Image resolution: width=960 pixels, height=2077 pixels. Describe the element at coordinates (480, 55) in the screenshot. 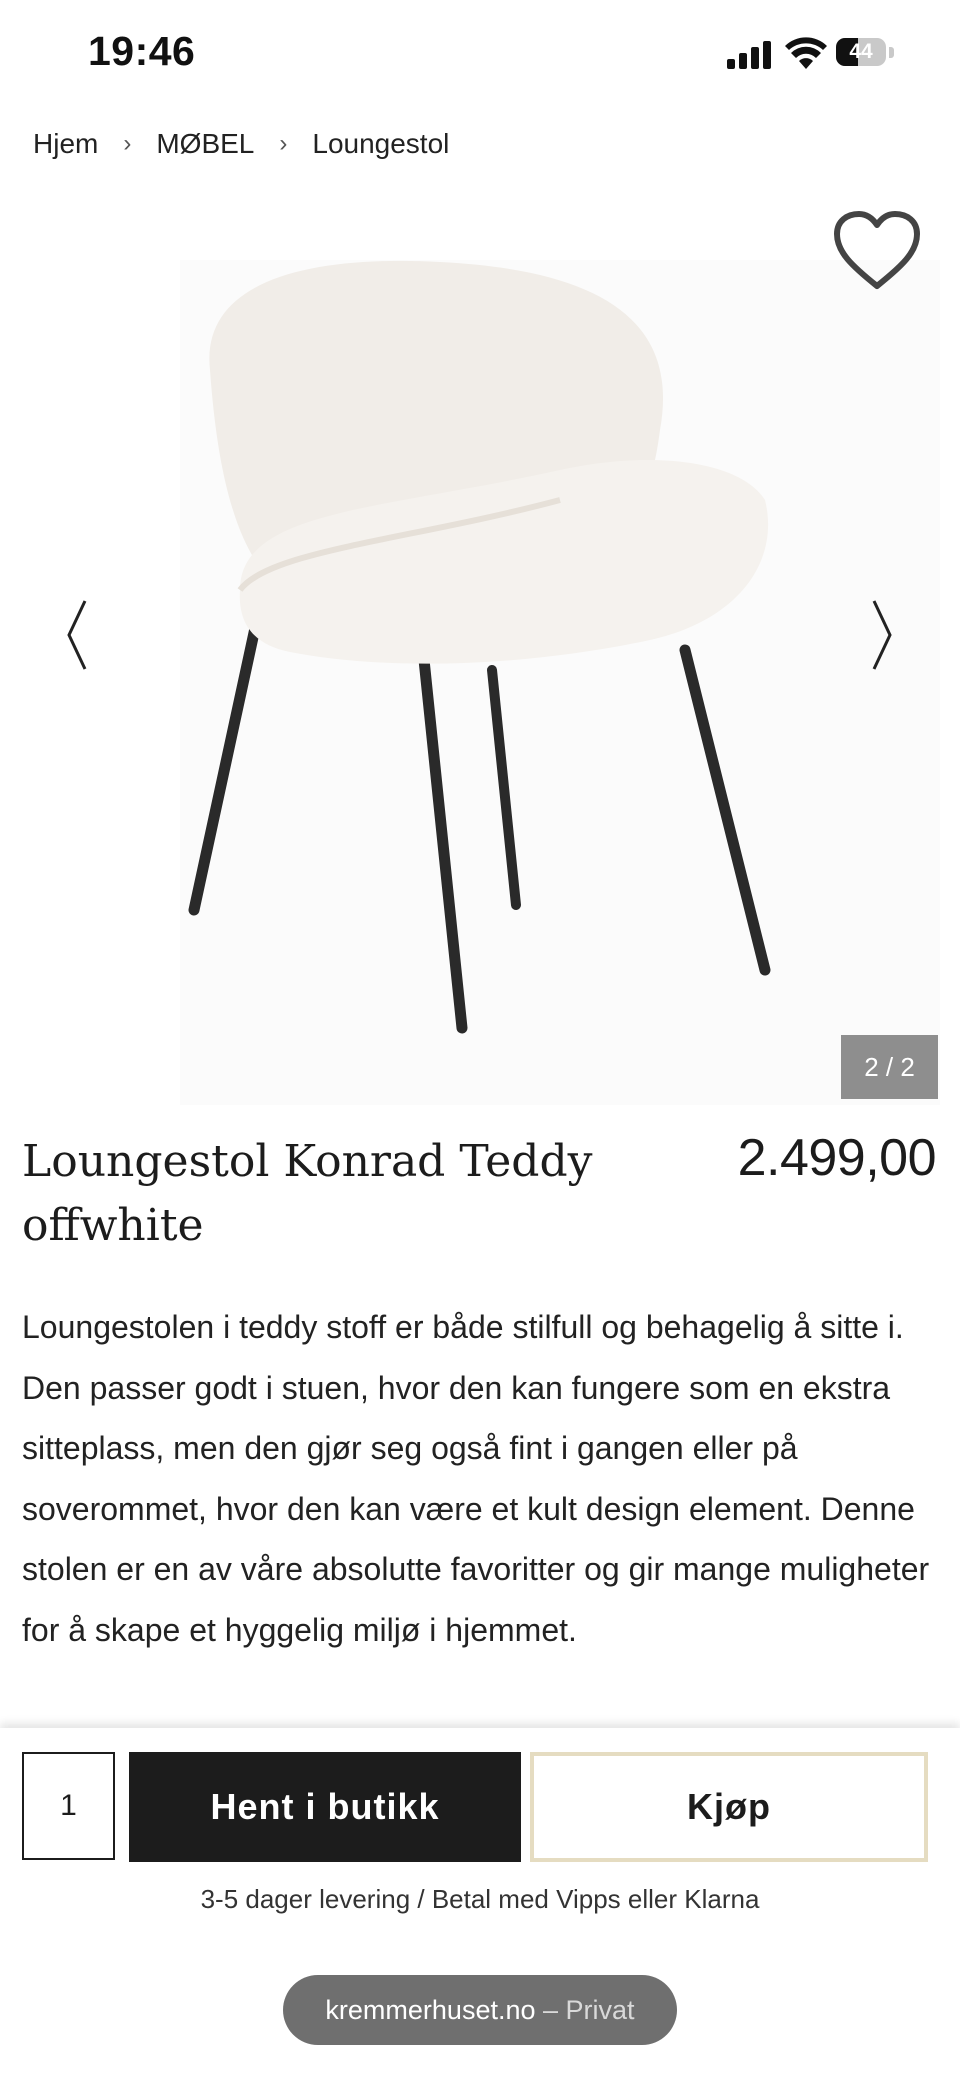

I see `status-bar: 19:46 44` at that location.